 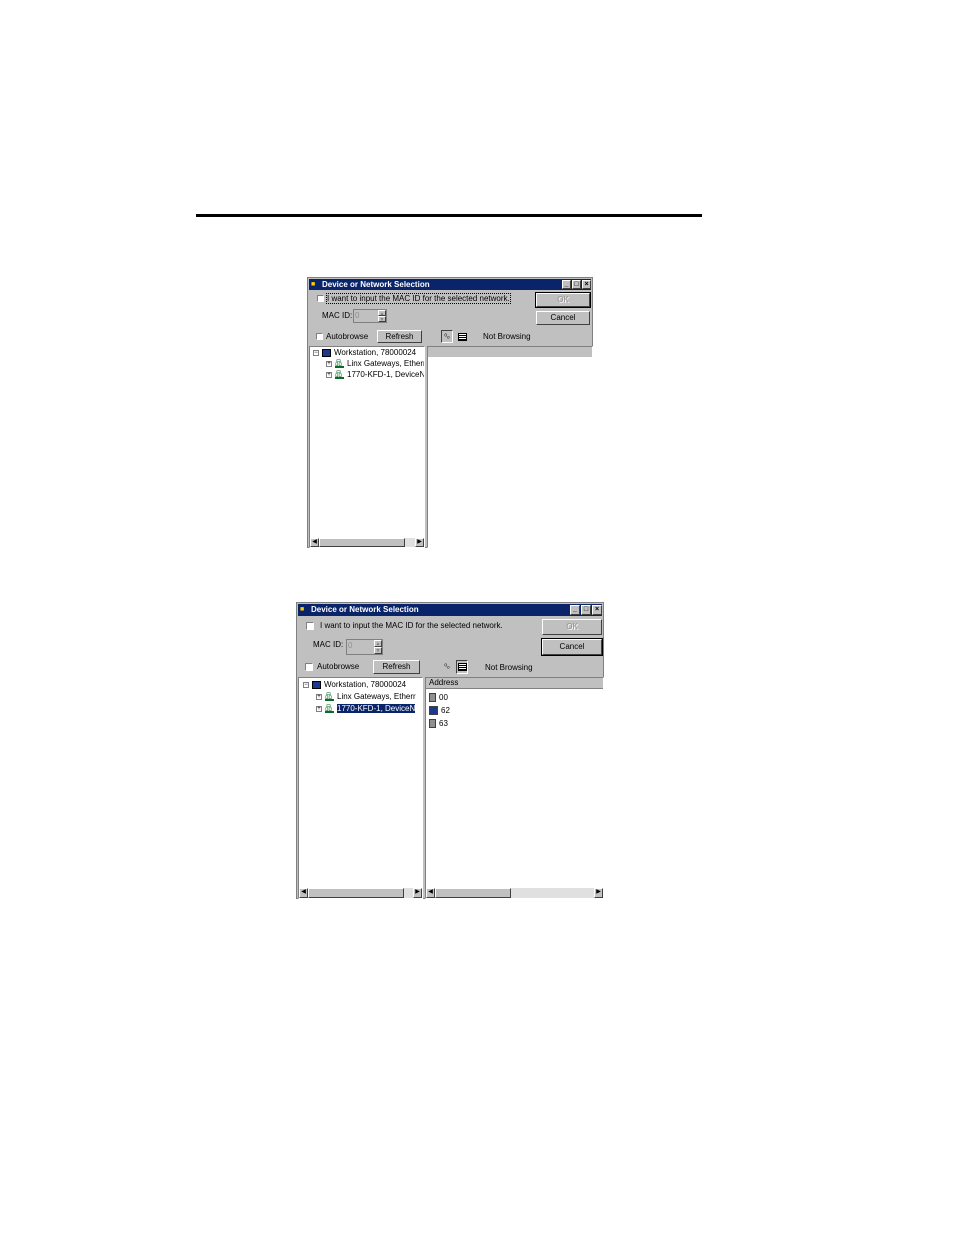 I want to click on computer-icon, so click(x=433, y=711).